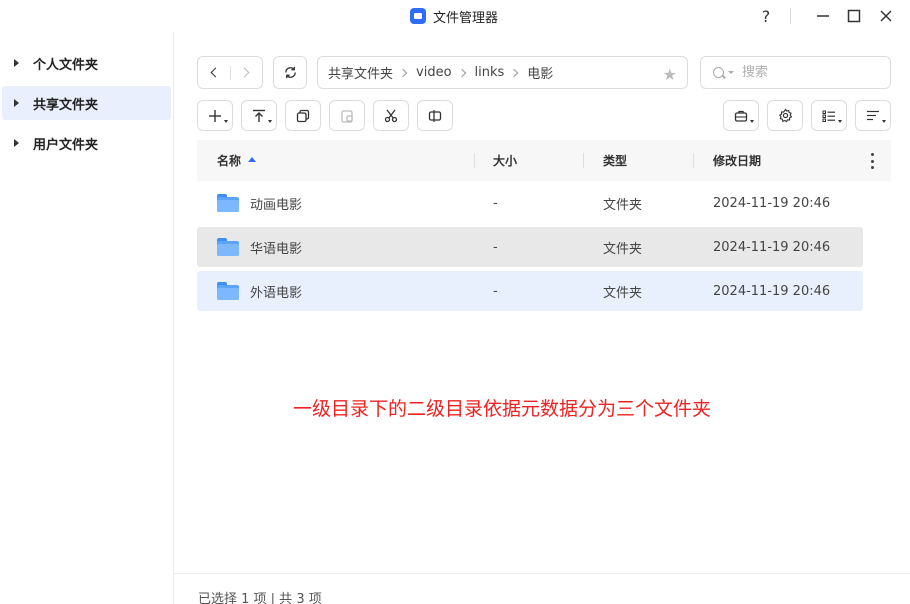  Describe the element at coordinates (872, 161) in the screenshot. I see `column-options-more-icon` at that location.